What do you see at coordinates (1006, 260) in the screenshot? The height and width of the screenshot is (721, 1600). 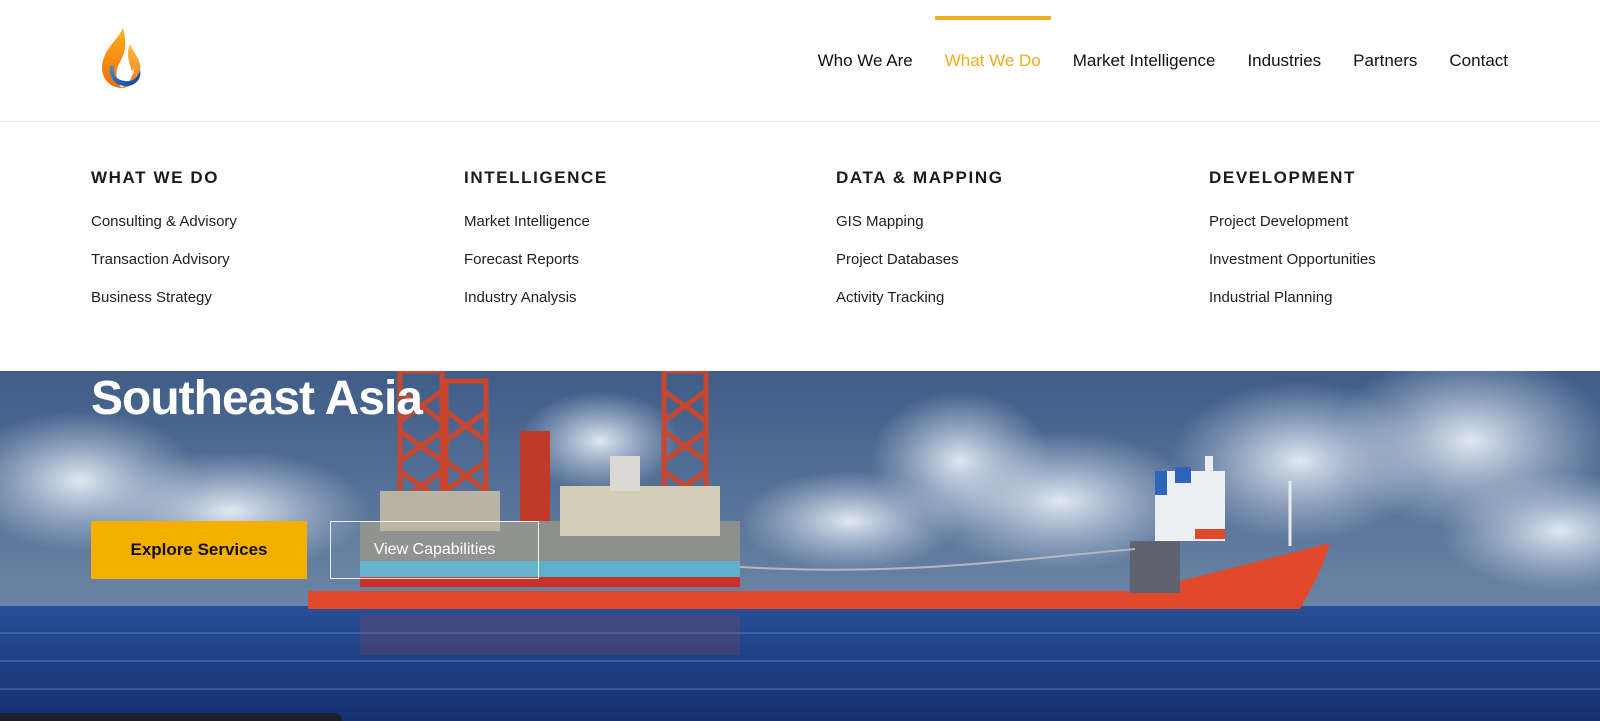 I see `link-project-databases: Project Databases` at bounding box center [1006, 260].